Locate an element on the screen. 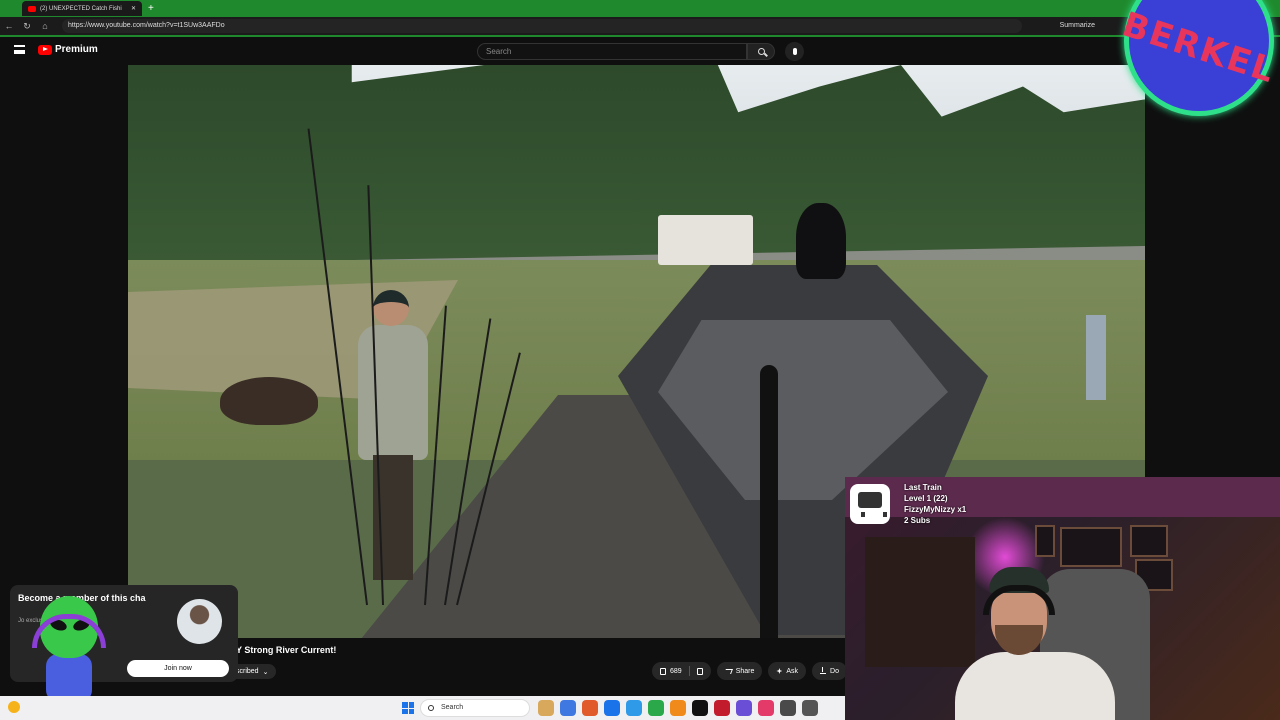 The height and width of the screenshot is (720, 1280). download-button: Do is located at coordinates (829, 671).